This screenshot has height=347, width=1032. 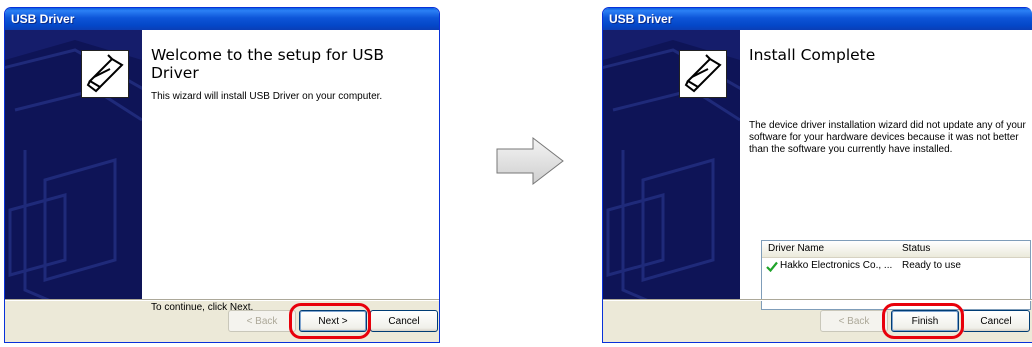 What do you see at coordinates (772, 266) in the screenshot?
I see `checkmark-icon` at bounding box center [772, 266].